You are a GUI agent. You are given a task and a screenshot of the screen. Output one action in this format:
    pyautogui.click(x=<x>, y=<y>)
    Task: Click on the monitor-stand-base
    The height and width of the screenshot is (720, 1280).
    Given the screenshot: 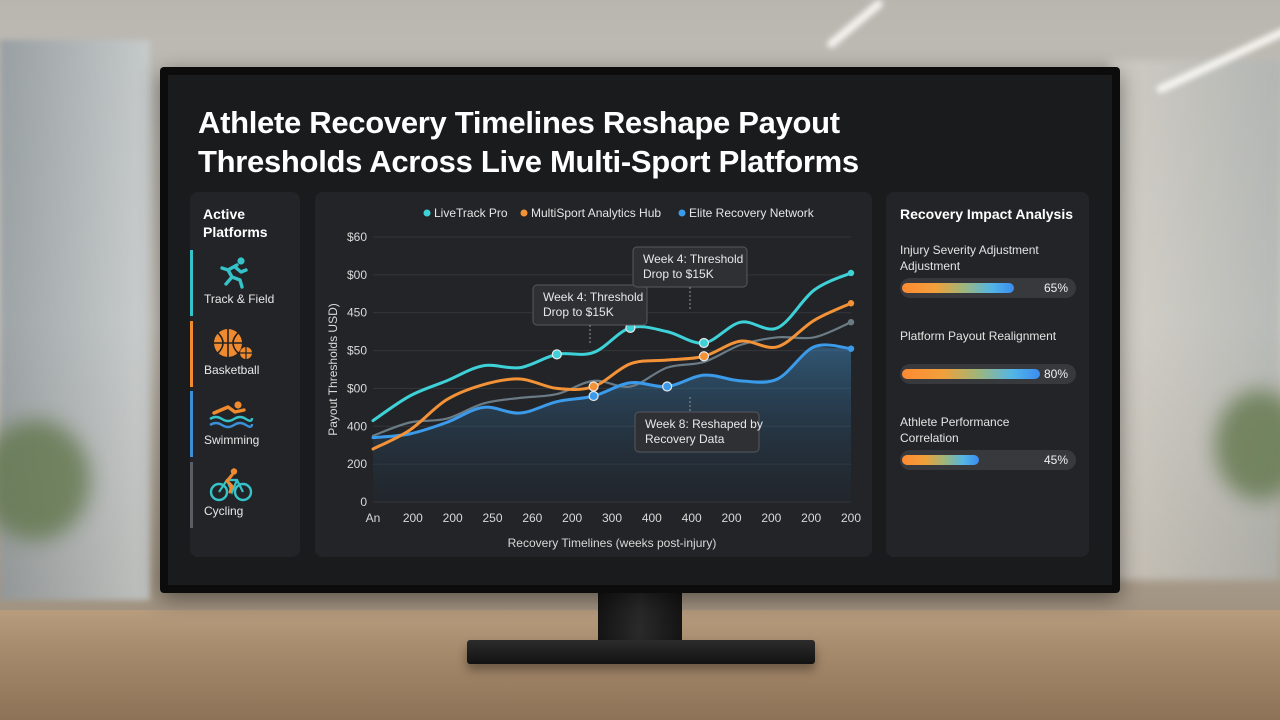 What is the action you would take?
    pyautogui.click(x=641, y=652)
    